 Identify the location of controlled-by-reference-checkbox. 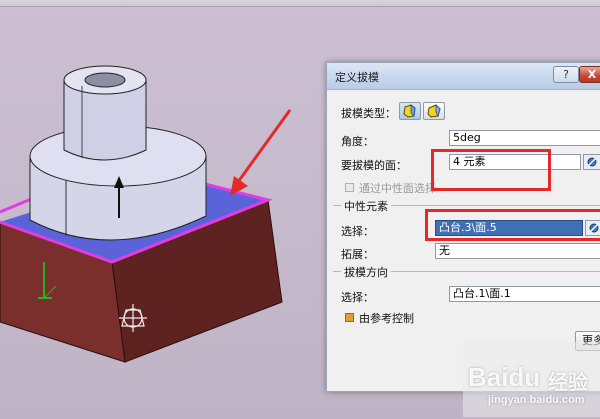
(349, 317).